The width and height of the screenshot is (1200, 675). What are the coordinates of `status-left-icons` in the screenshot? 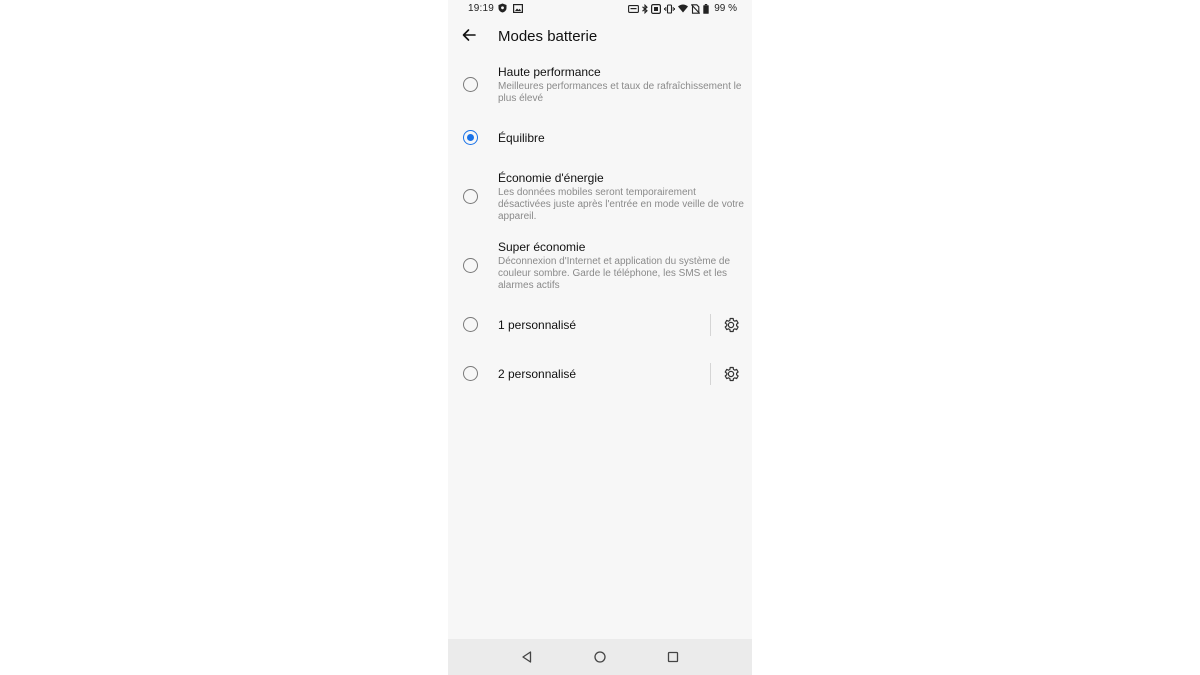 It's located at (510, 8).